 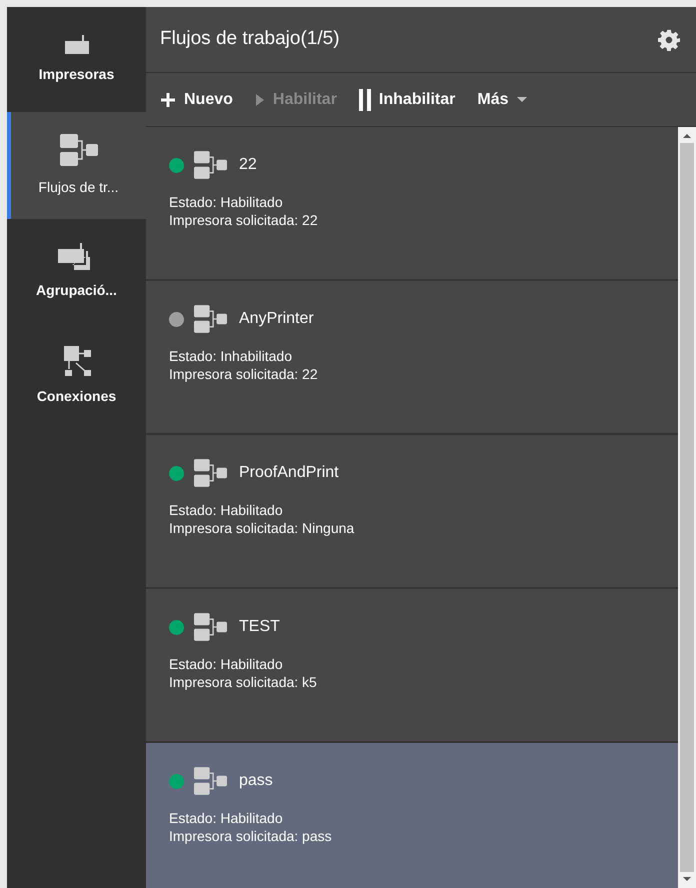 I want to click on sidebar-item: Impresoras, so click(x=76, y=59).